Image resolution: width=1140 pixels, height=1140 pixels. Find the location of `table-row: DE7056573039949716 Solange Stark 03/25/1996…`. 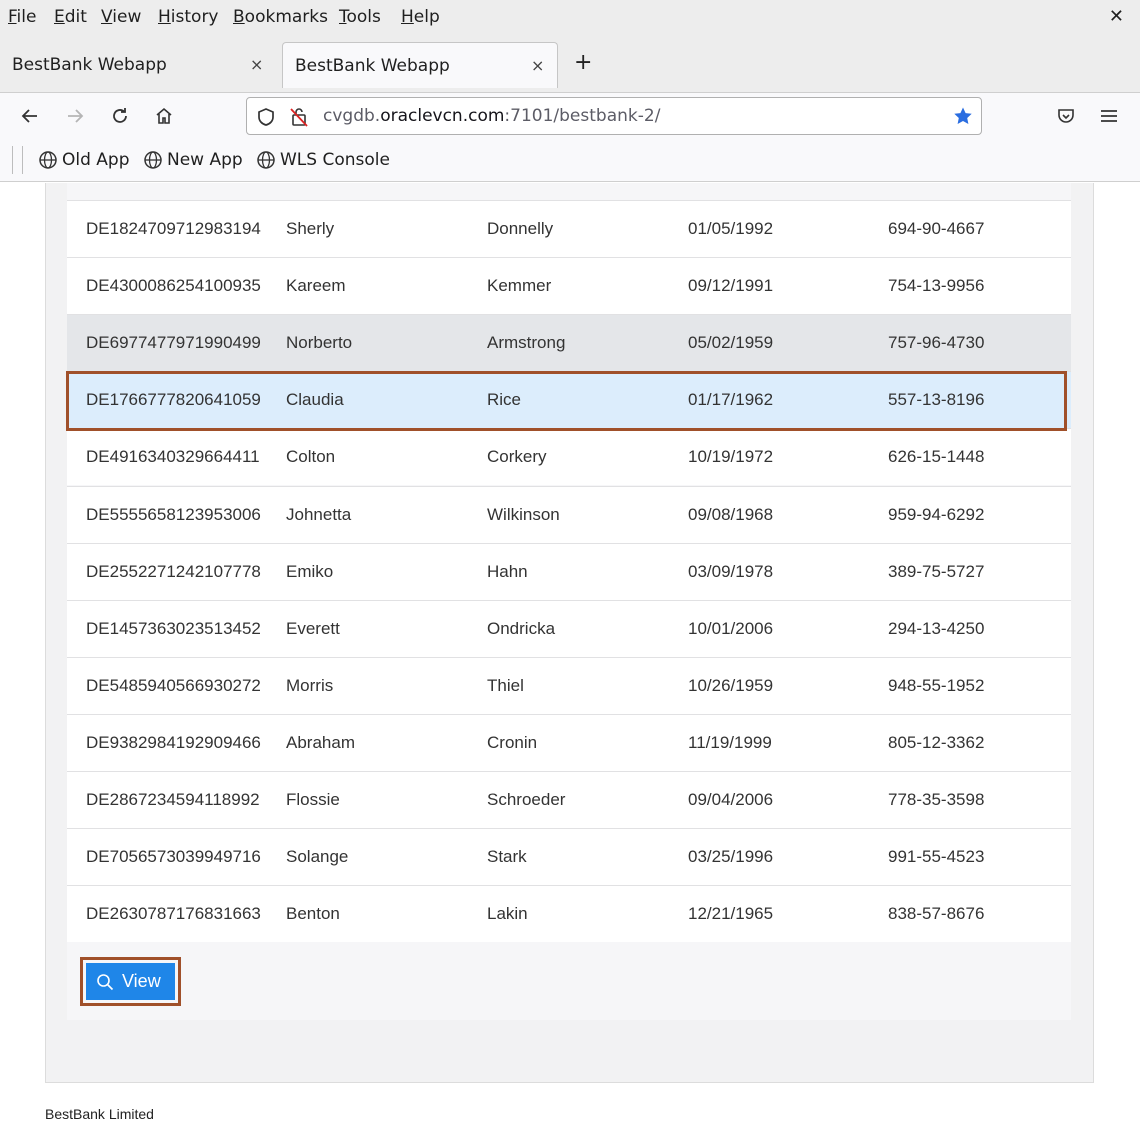

table-row: DE7056573039949716 Solange Stark 03/25/1996… is located at coordinates (569, 856).